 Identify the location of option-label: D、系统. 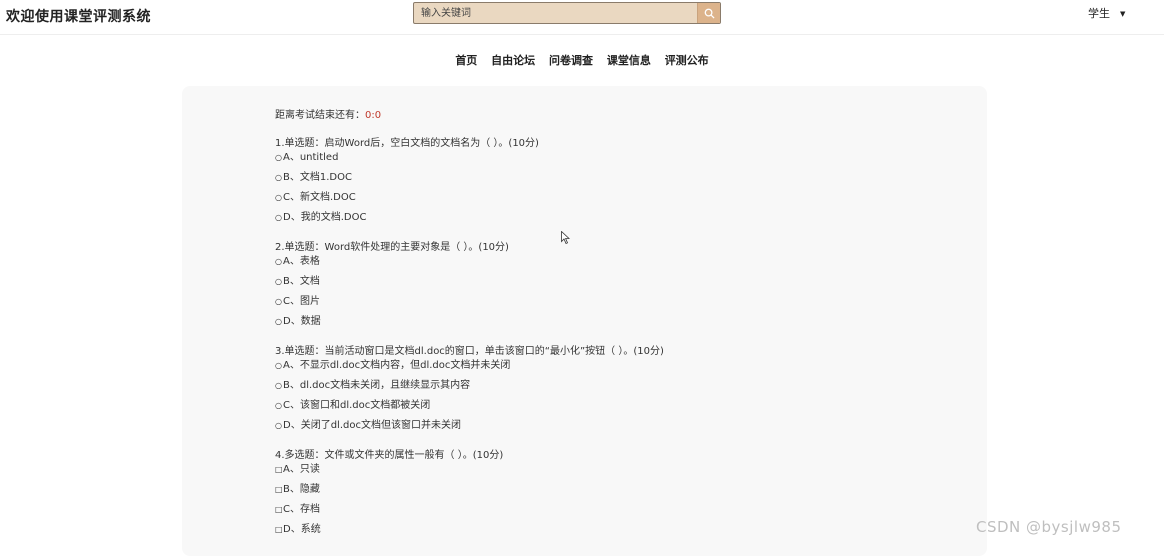
(302, 529).